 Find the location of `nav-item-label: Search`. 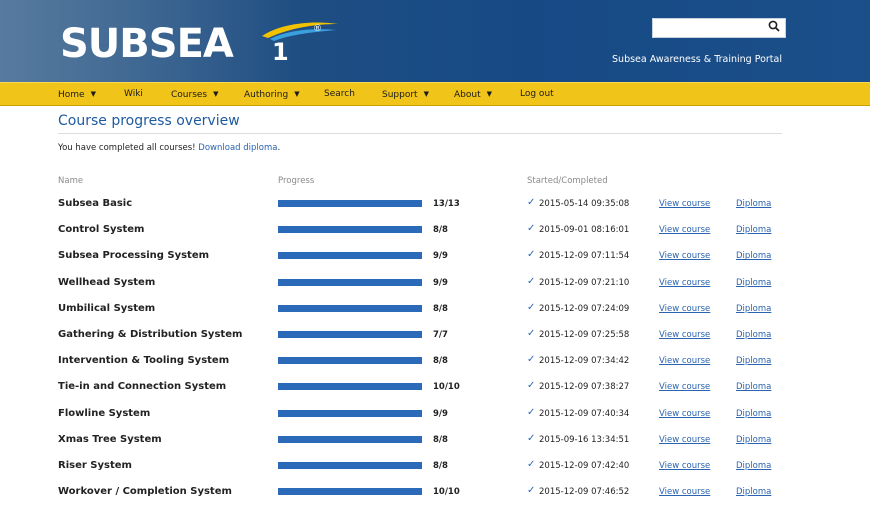

nav-item-label: Search is located at coordinates (339, 94).